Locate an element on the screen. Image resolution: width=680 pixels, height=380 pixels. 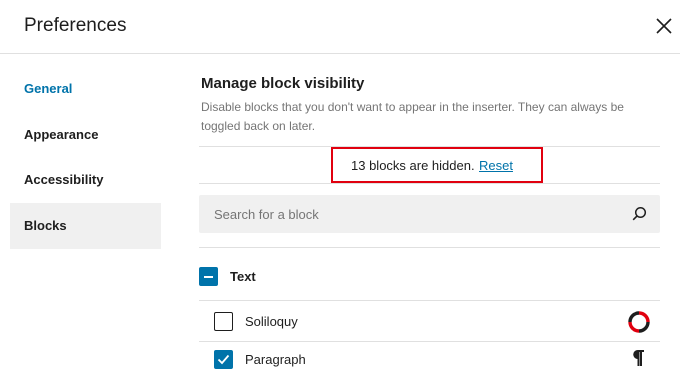
soliloquy-logo-icon is located at coordinates (639, 322).